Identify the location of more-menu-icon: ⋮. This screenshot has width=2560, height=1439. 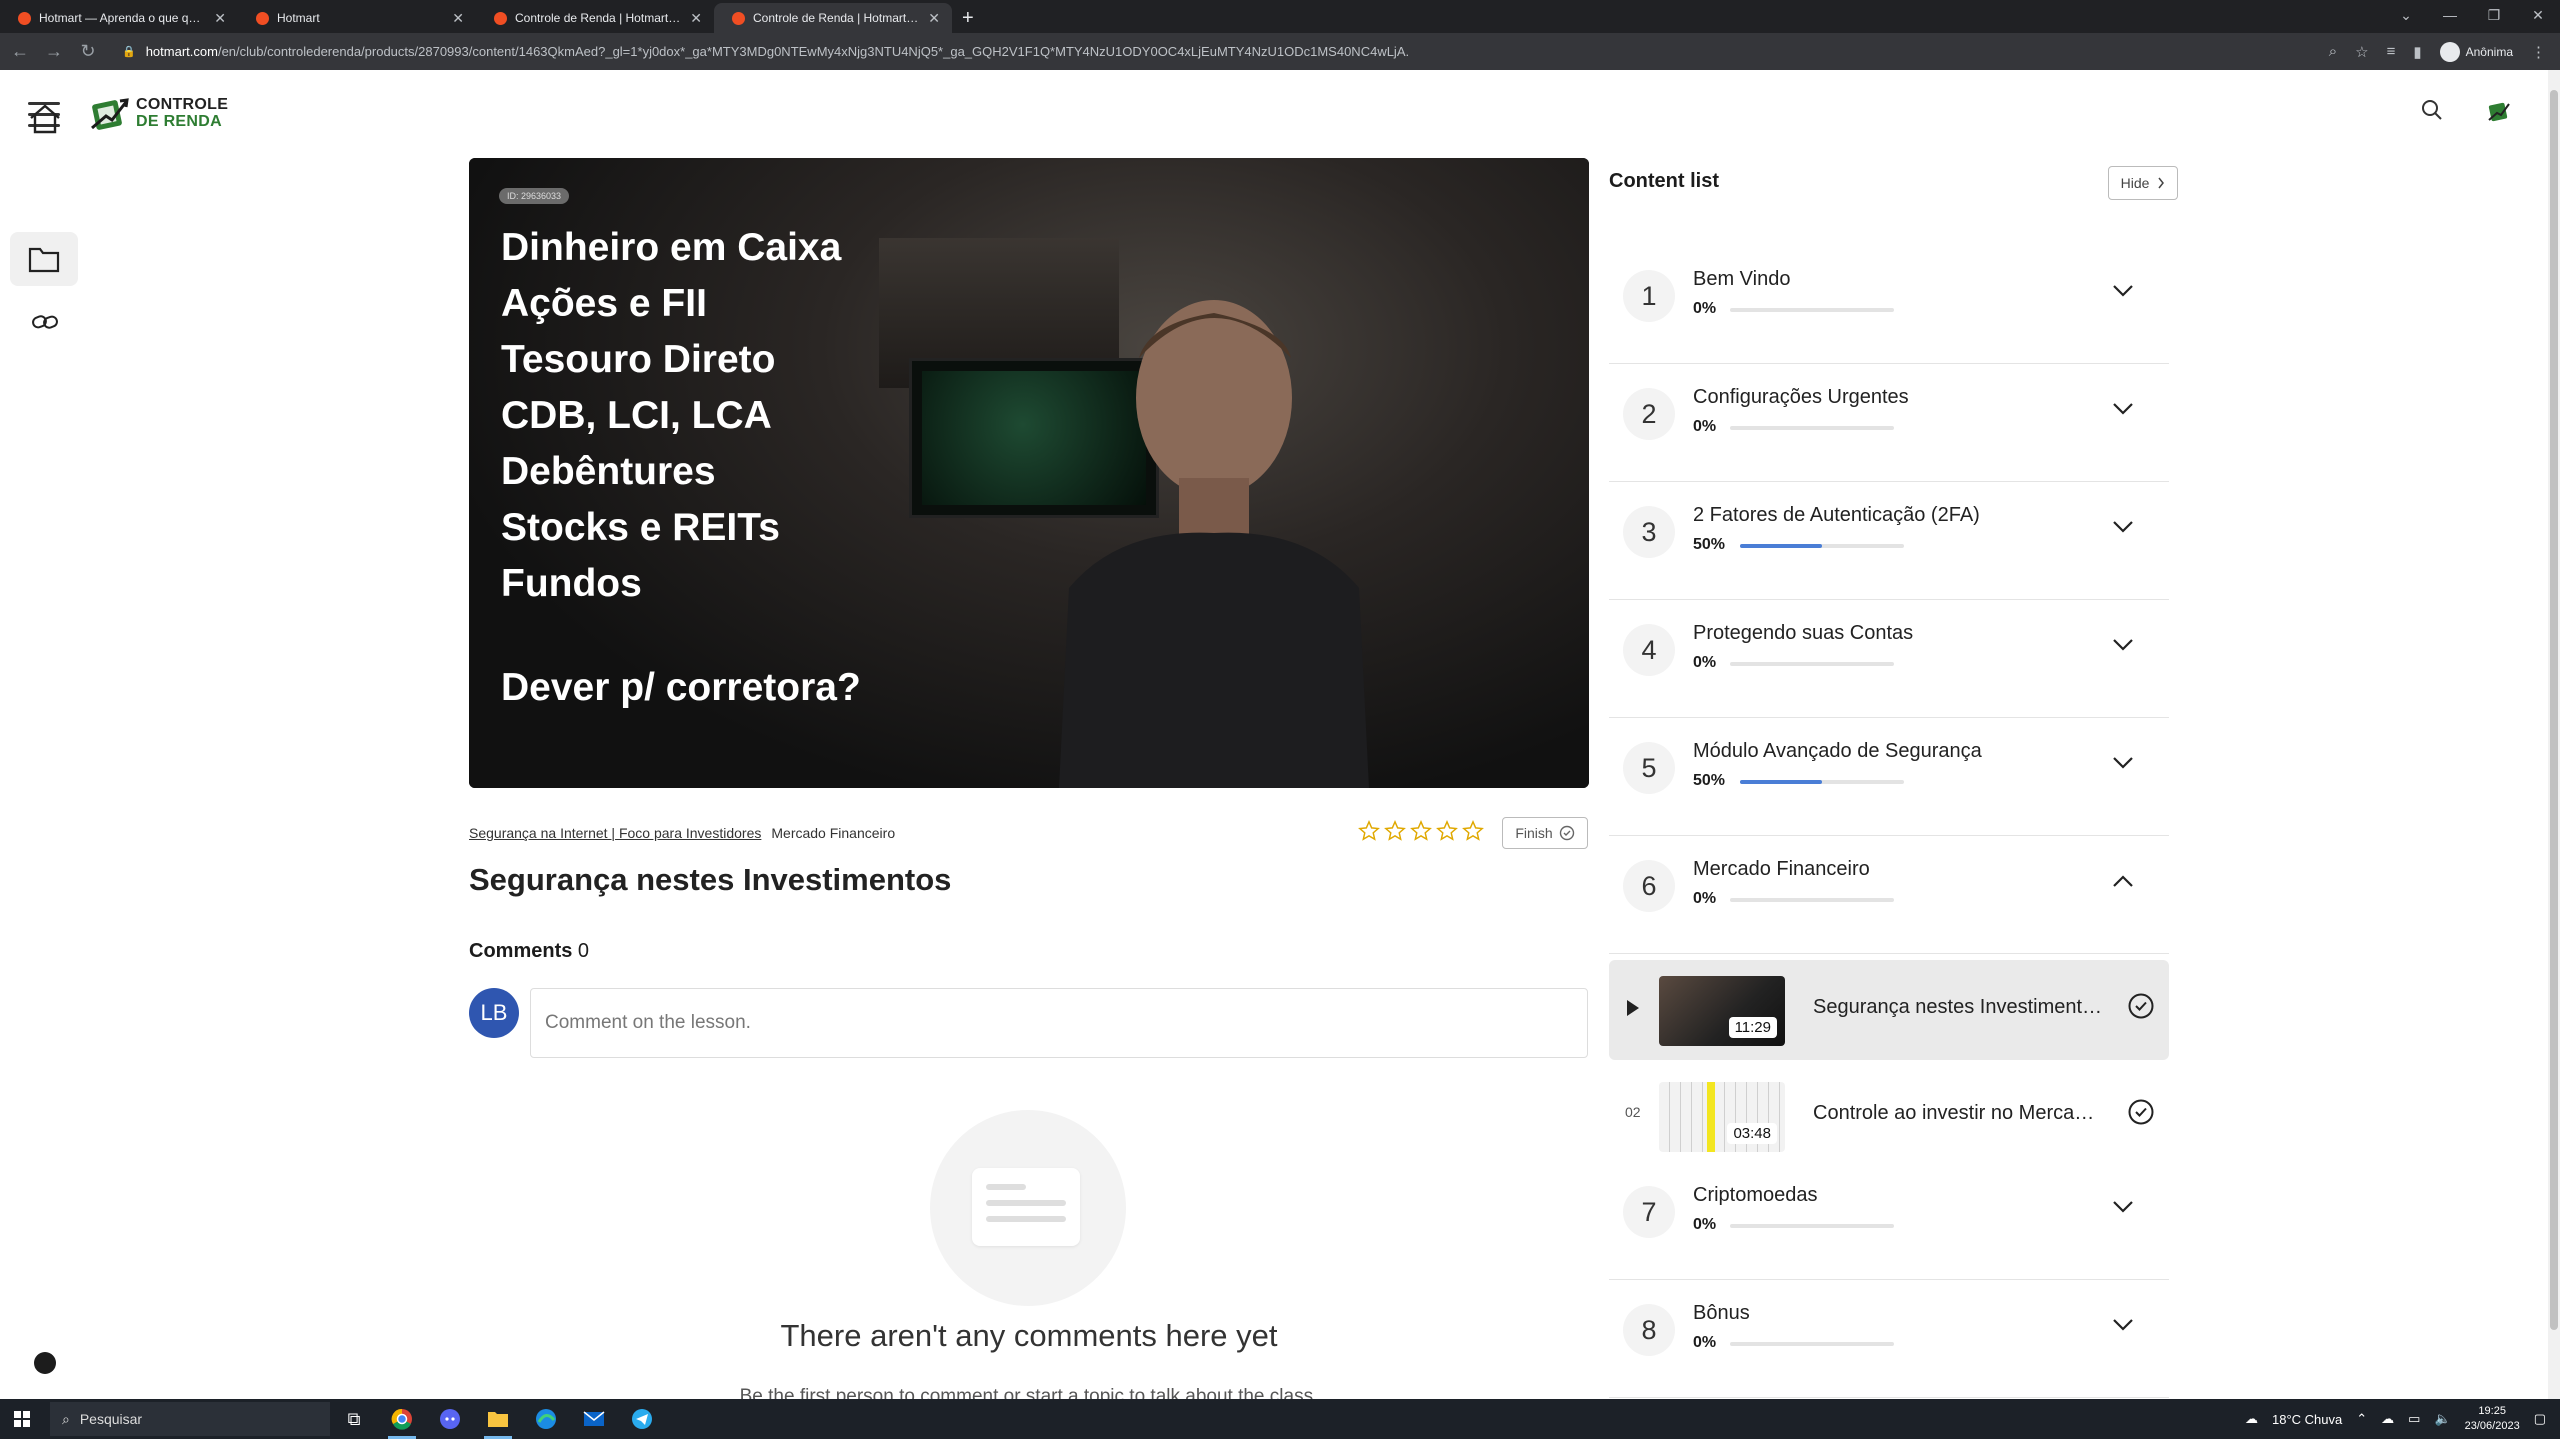
(2538, 52).